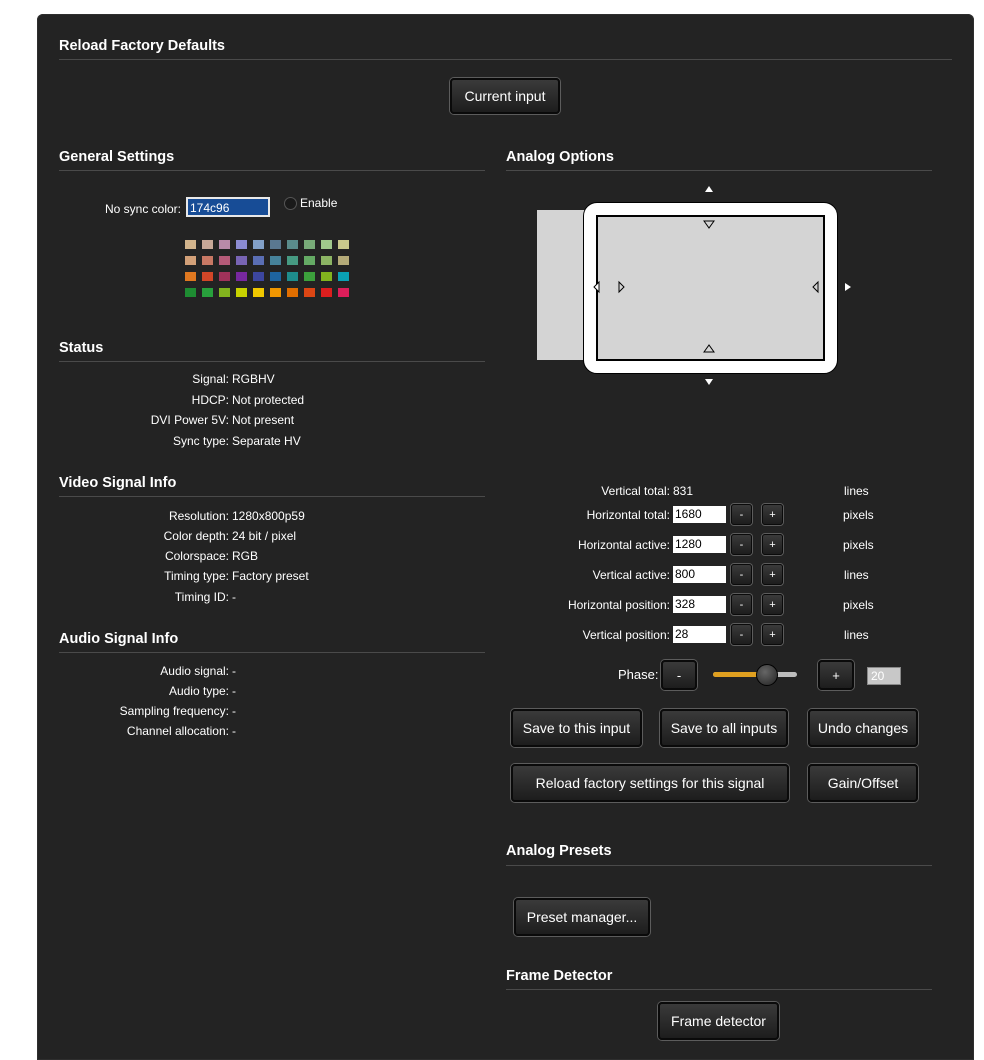 The image size is (984, 1060). What do you see at coordinates (210, 379) in the screenshot?
I see `status-signal-label: Signal:` at bounding box center [210, 379].